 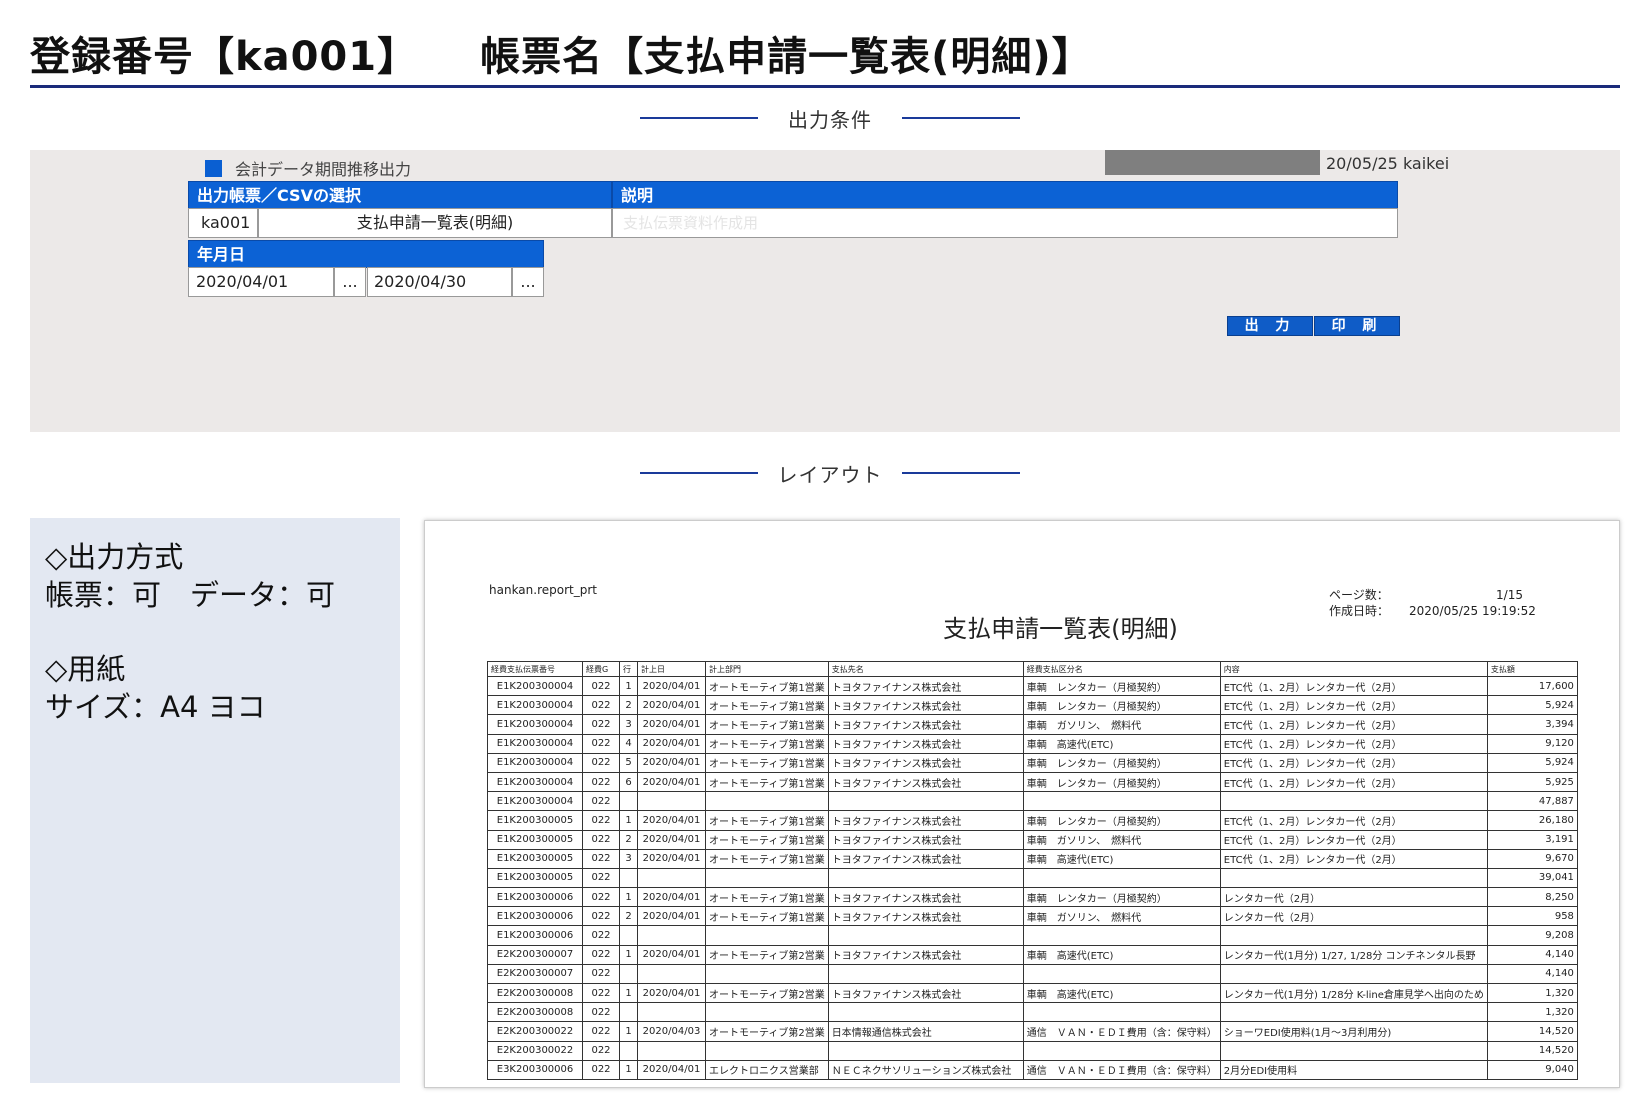 I want to click on layout-heading-label: レイアウト, so click(x=830, y=474).